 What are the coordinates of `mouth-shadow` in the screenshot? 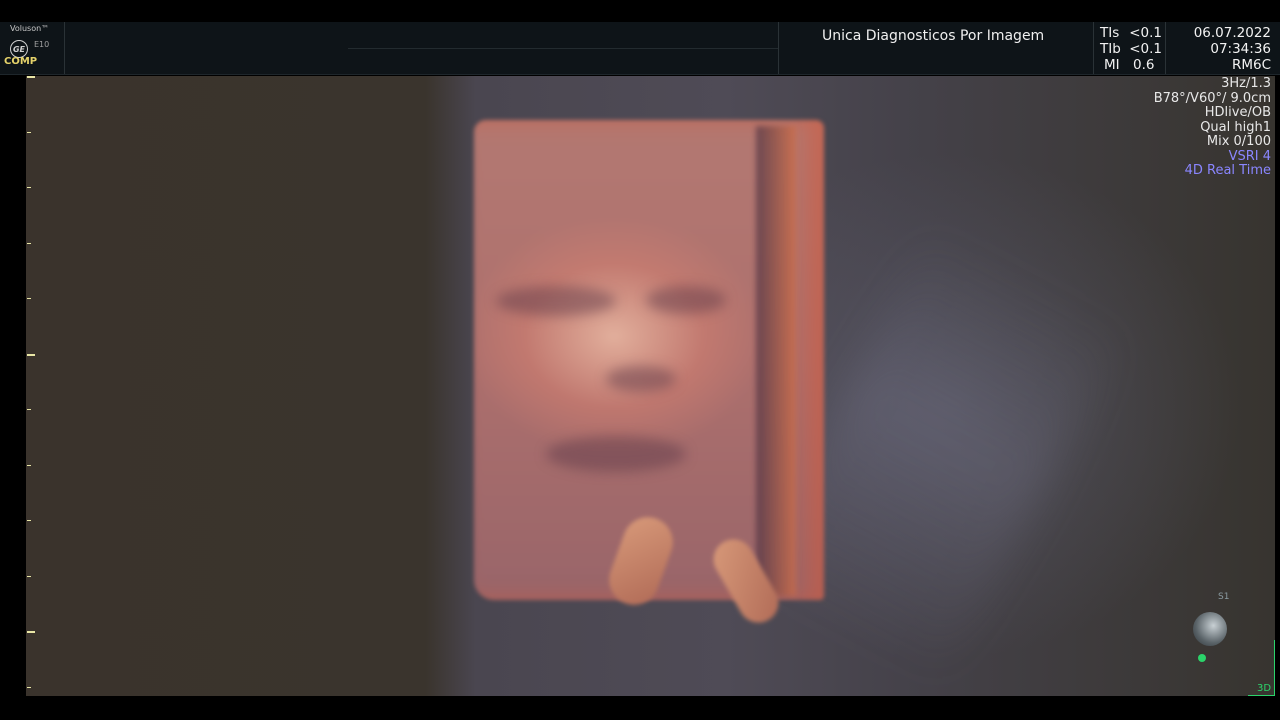 It's located at (616, 454).